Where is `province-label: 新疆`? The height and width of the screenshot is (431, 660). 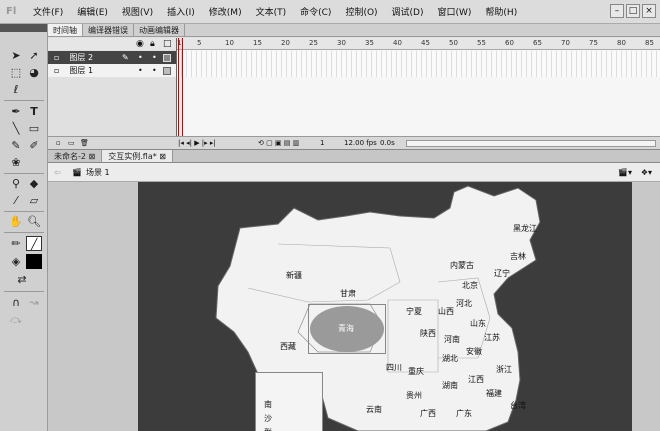
province-label: 新疆 is located at coordinates (294, 275).